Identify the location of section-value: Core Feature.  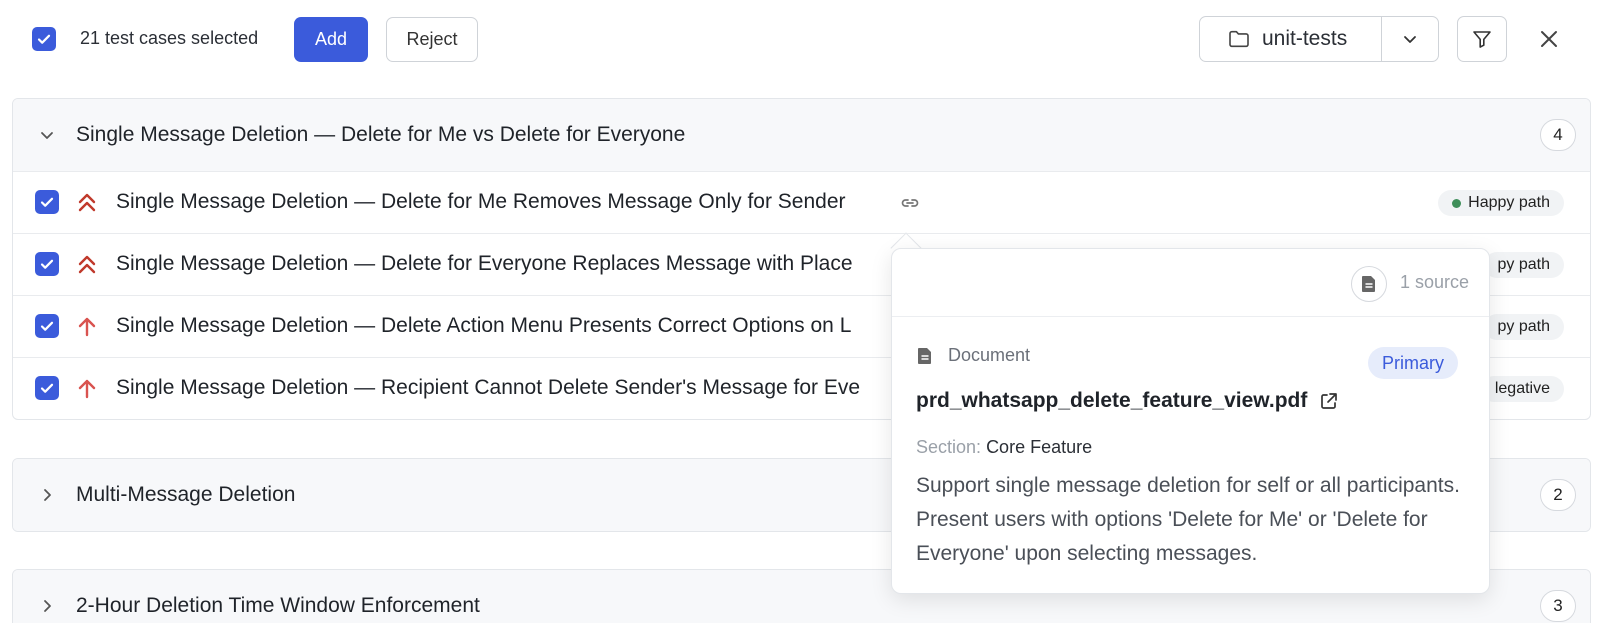
(1039, 447).